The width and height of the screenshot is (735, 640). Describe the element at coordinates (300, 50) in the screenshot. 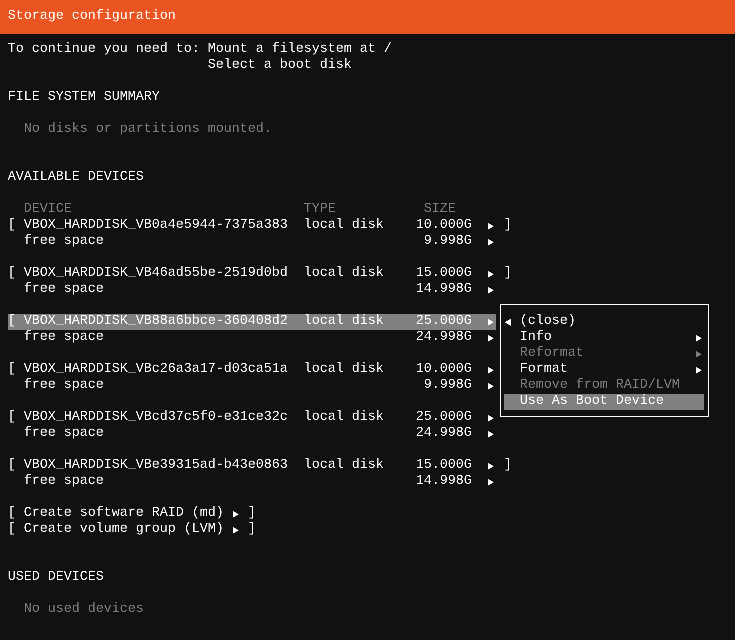

I see `requirement-item: Mount a filesystem at /` at that location.